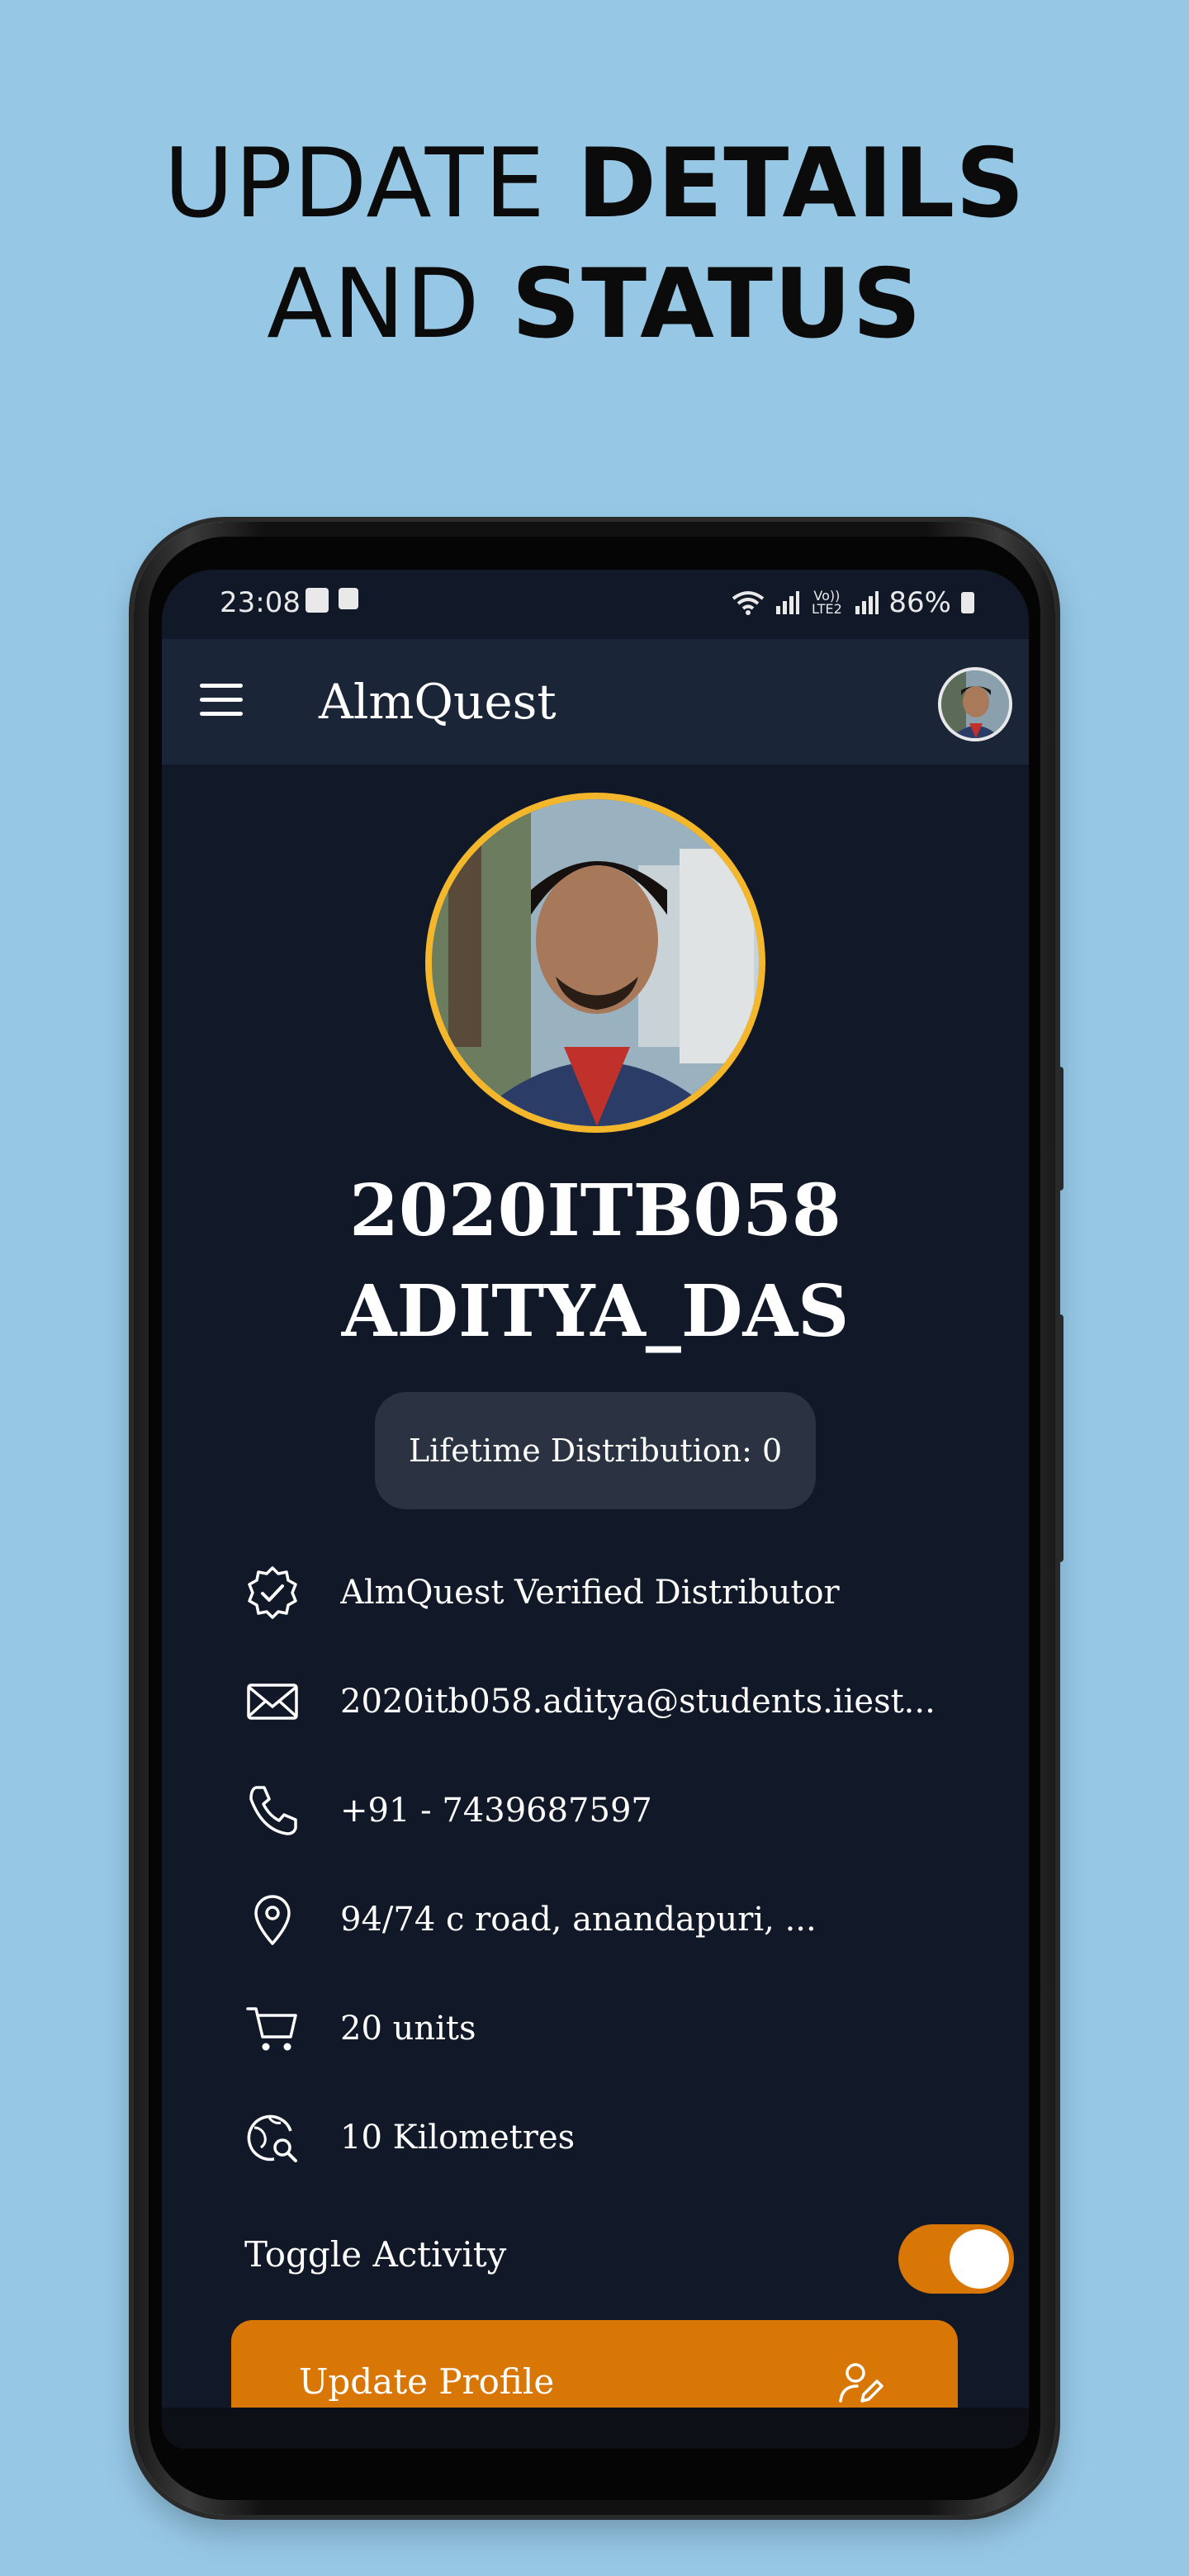  I want to click on lifetime-distribution-badge: Lifetime Distribution: 0, so click(595, 1450).